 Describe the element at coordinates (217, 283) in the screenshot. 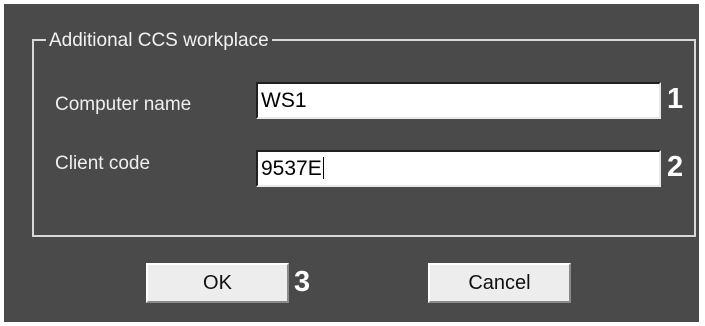

I see `ok-button: OK` at that location.